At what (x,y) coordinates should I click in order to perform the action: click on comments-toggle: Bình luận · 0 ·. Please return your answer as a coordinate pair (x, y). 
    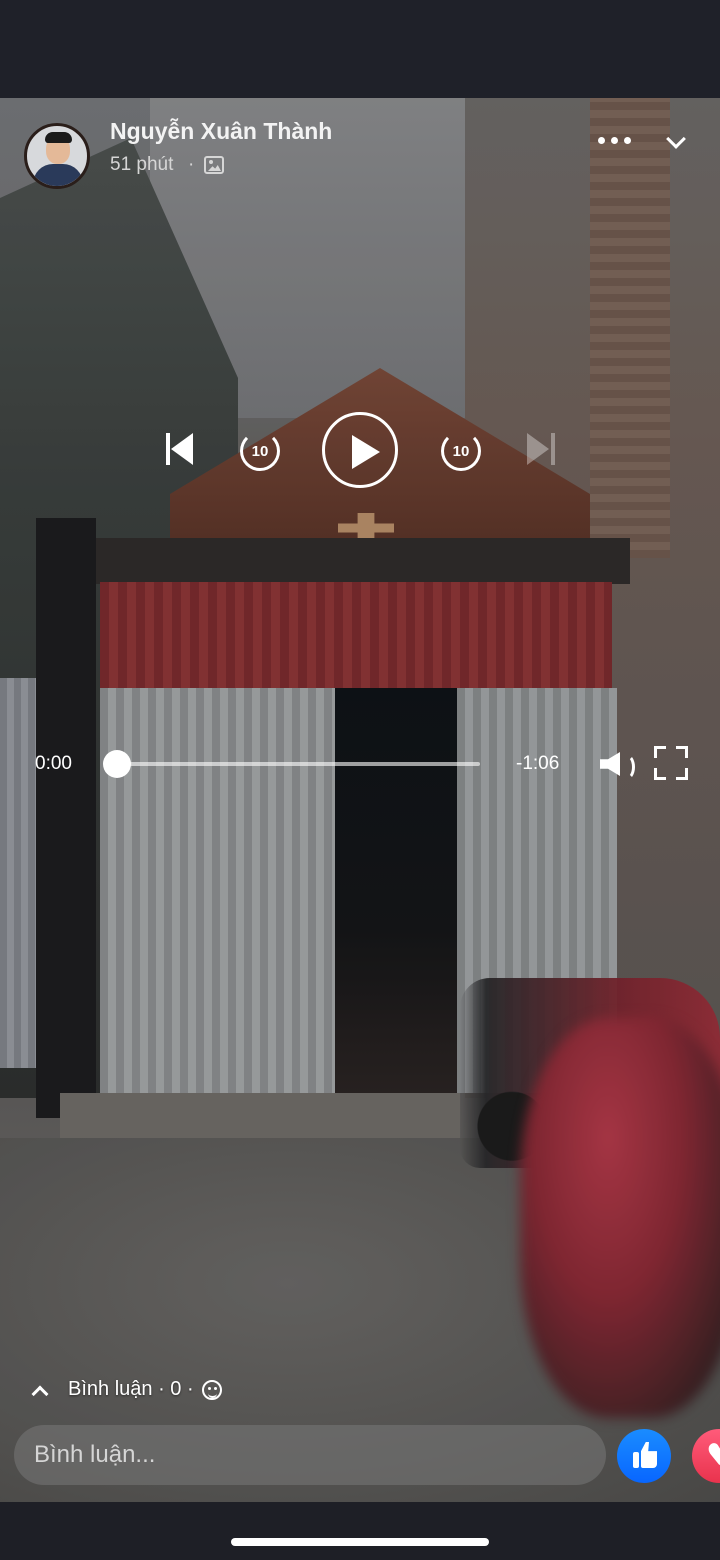
    Looking at the image, I should click on (127, 1389).